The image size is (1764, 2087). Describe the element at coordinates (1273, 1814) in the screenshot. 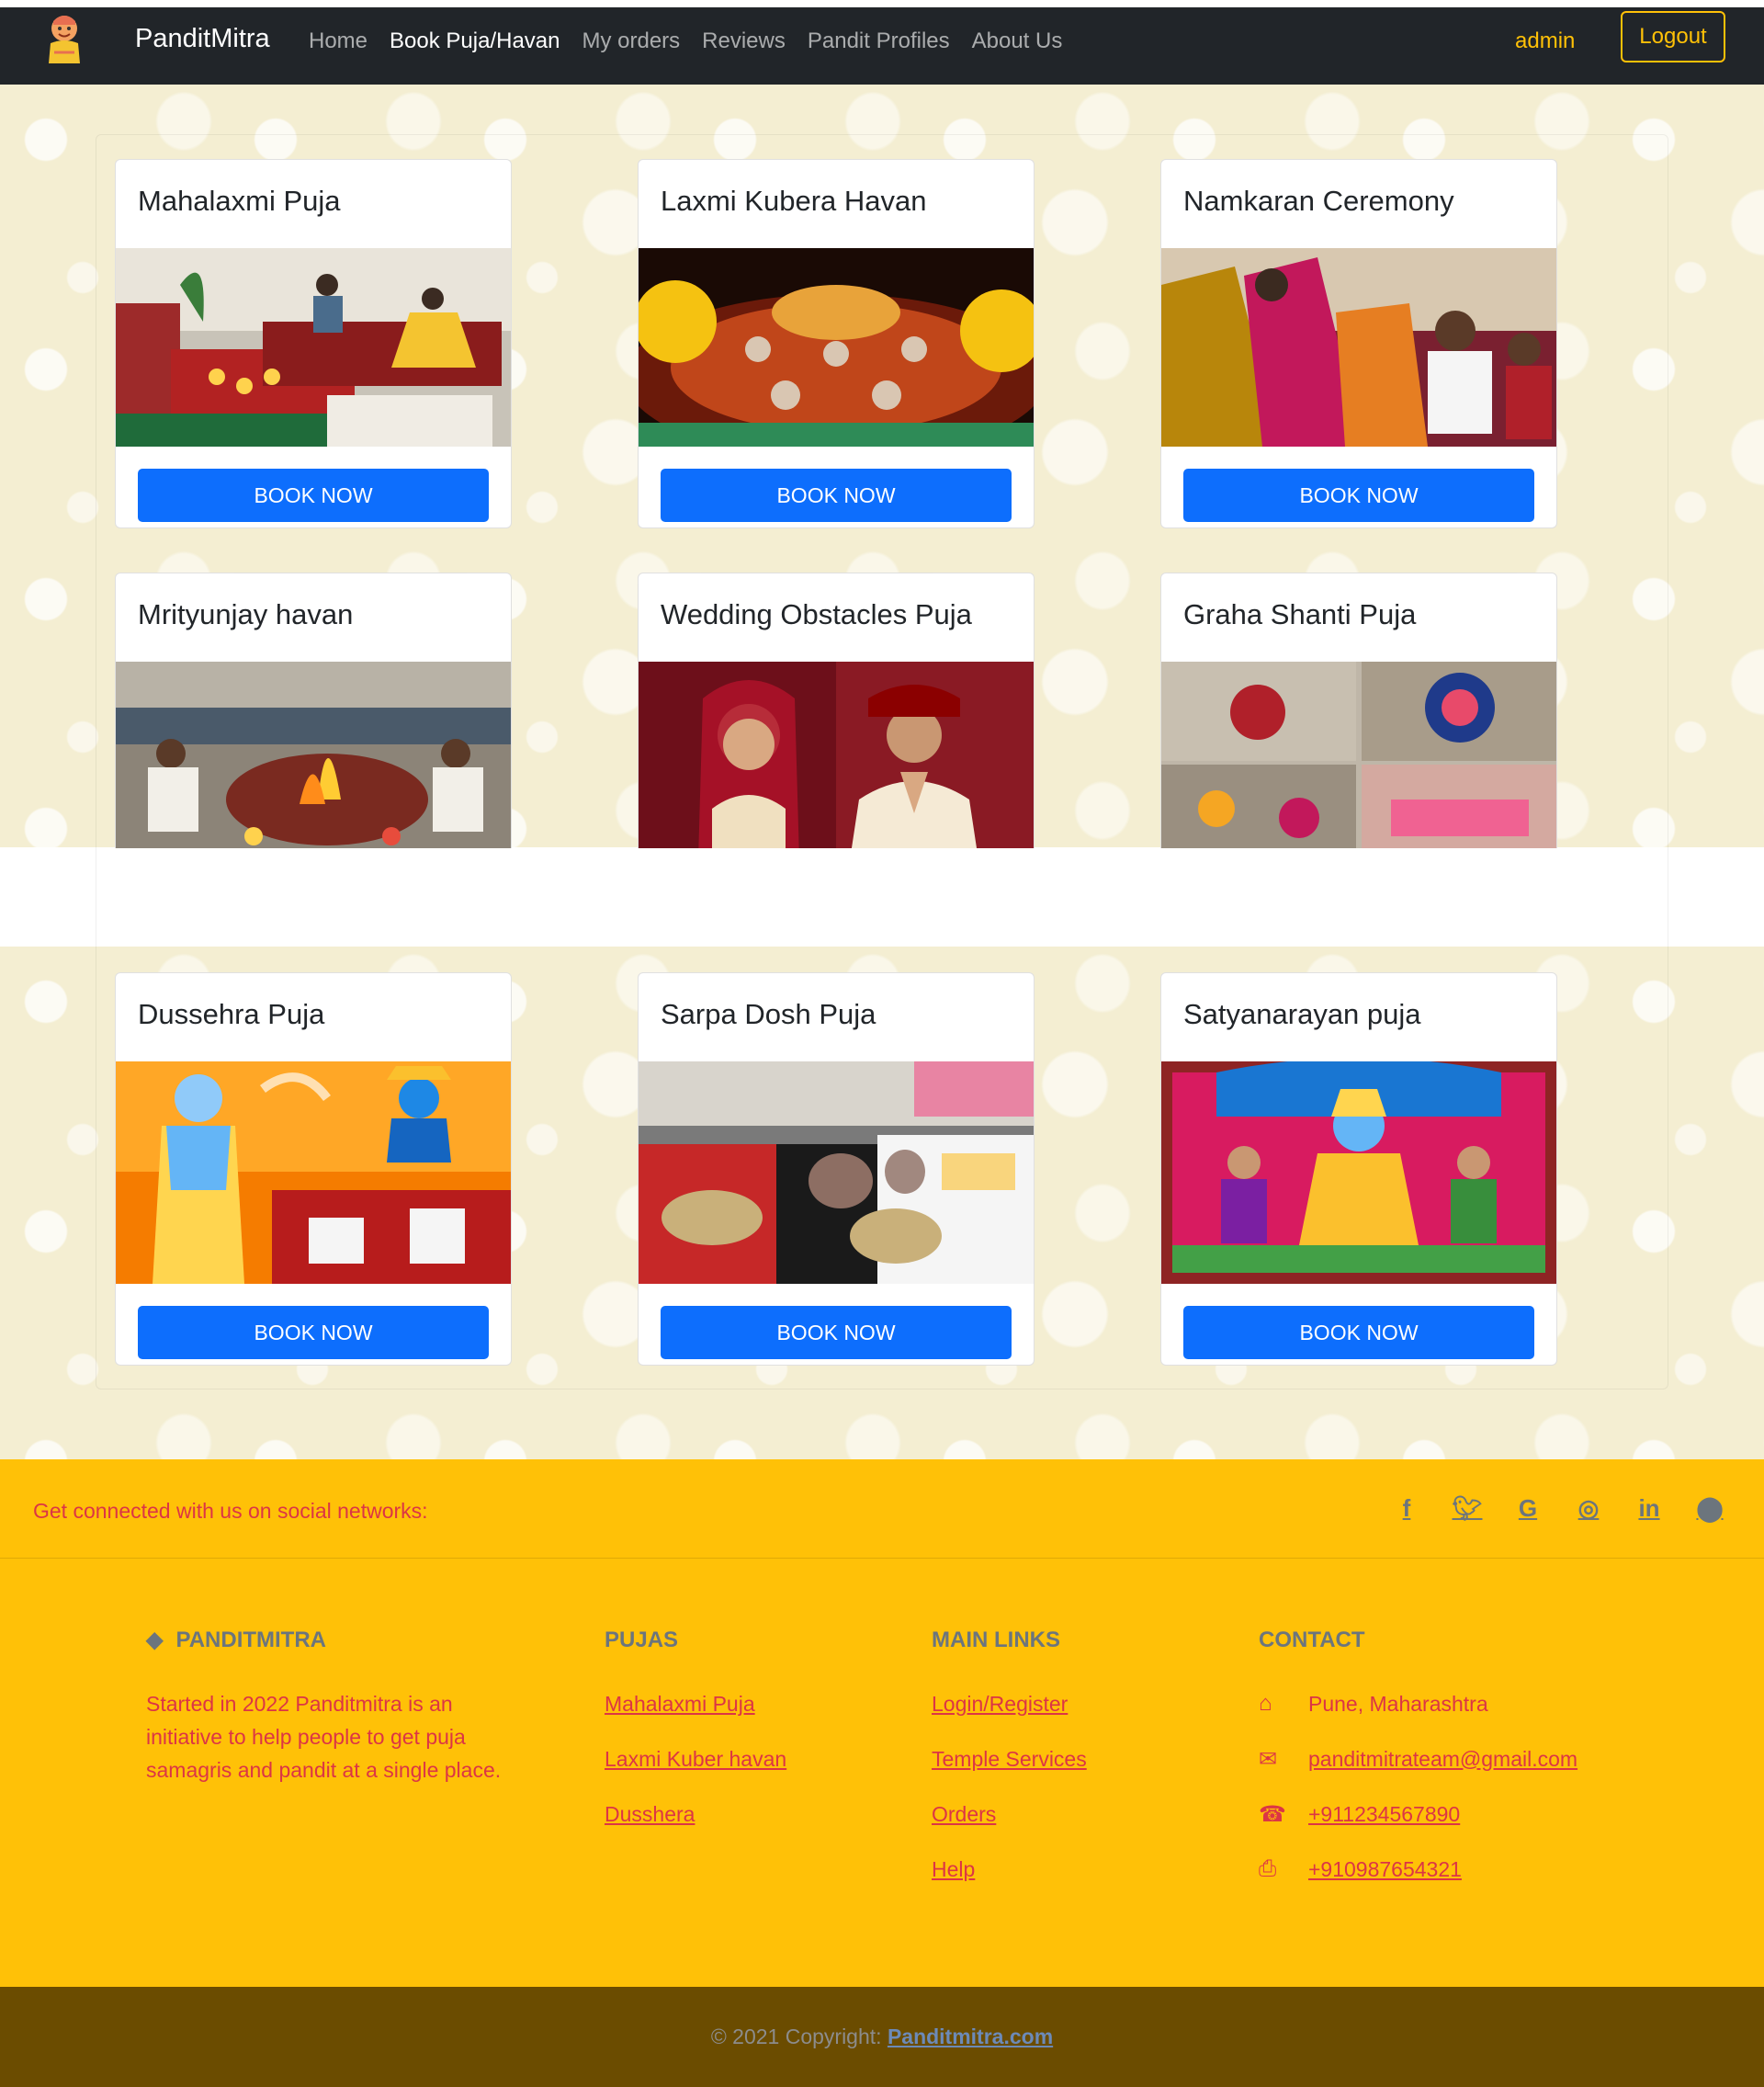

I see `phone-icon: ☎` at that location.